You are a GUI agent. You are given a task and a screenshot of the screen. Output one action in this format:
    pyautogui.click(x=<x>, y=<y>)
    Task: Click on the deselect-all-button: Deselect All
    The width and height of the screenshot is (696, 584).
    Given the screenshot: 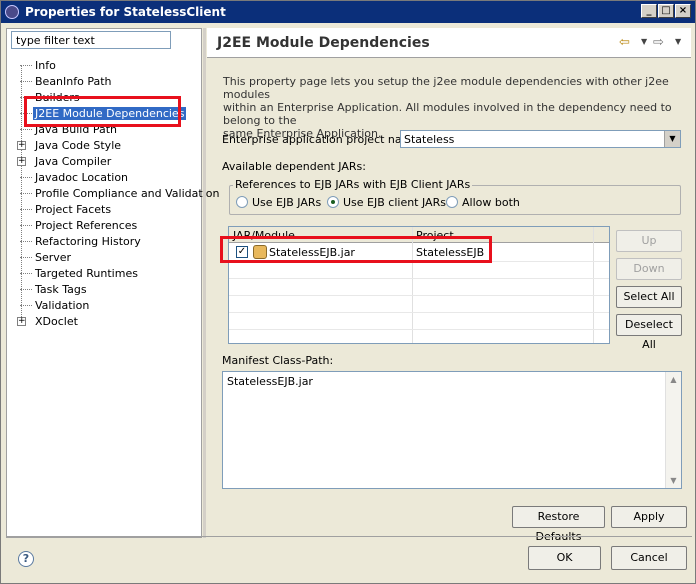 What is the action you would take?
    pyautogui.click(x=649, y=332)
    